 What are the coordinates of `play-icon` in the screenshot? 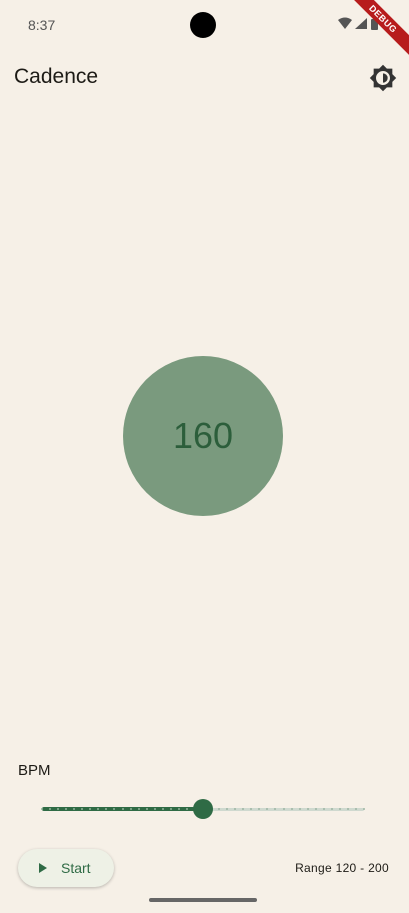 It's located at (43, 868).